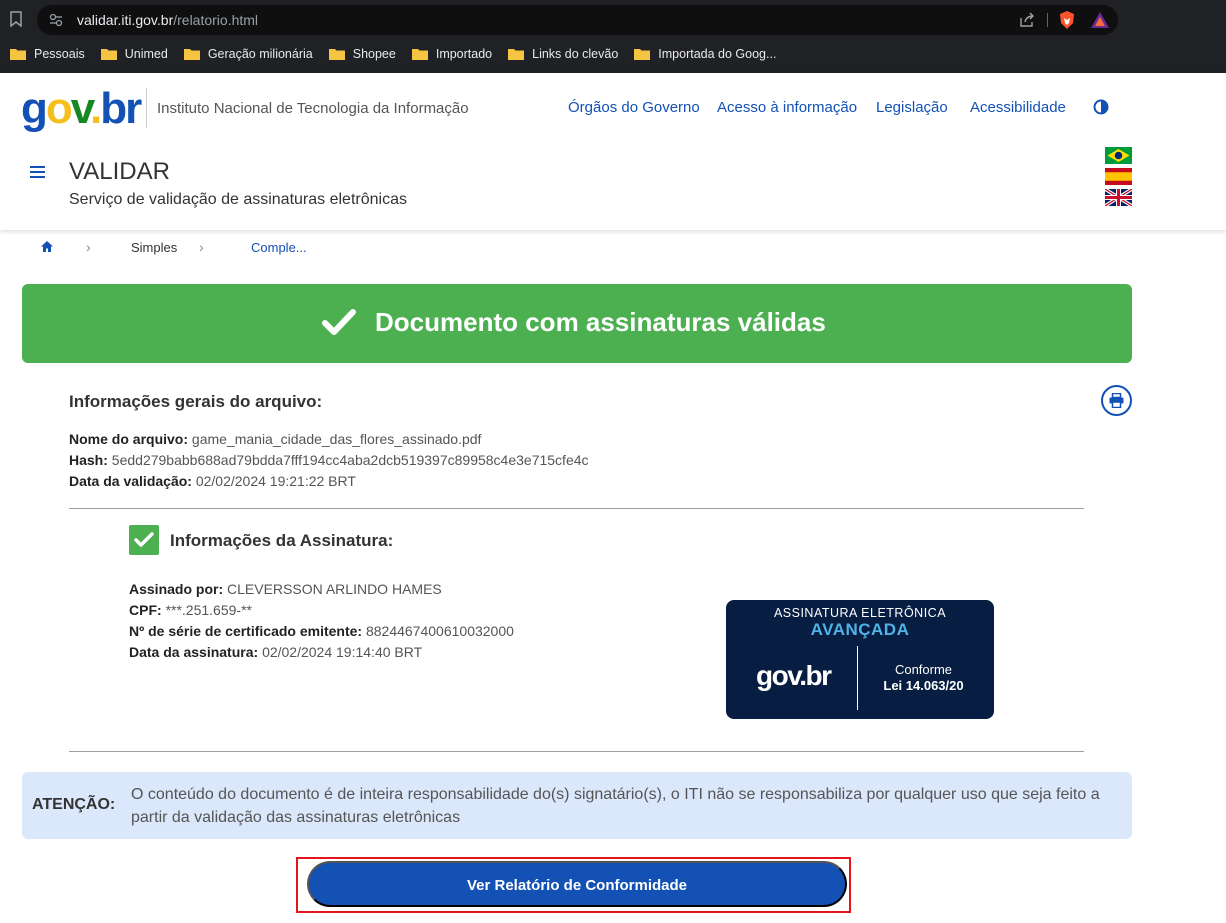 The height and width of the screenshot is (923, 1226). What do you see at coordinates (1027, 20) in the screenshot?
I see `share-icon` at bounding box center [1027, 20].